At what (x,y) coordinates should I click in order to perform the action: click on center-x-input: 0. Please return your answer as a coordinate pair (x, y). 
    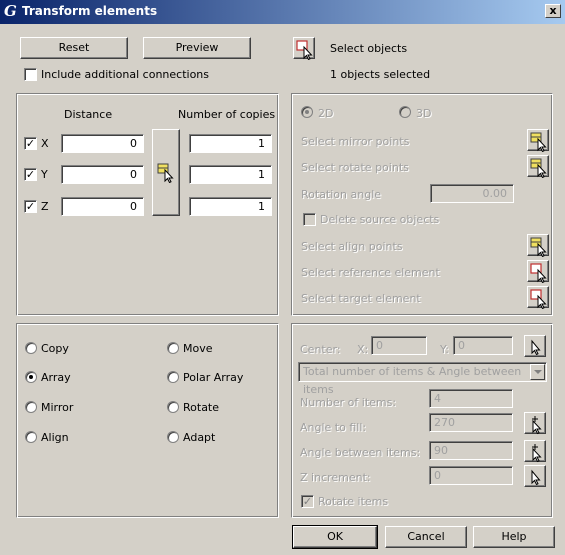
    Looking at the image, I should click on (399, 345).